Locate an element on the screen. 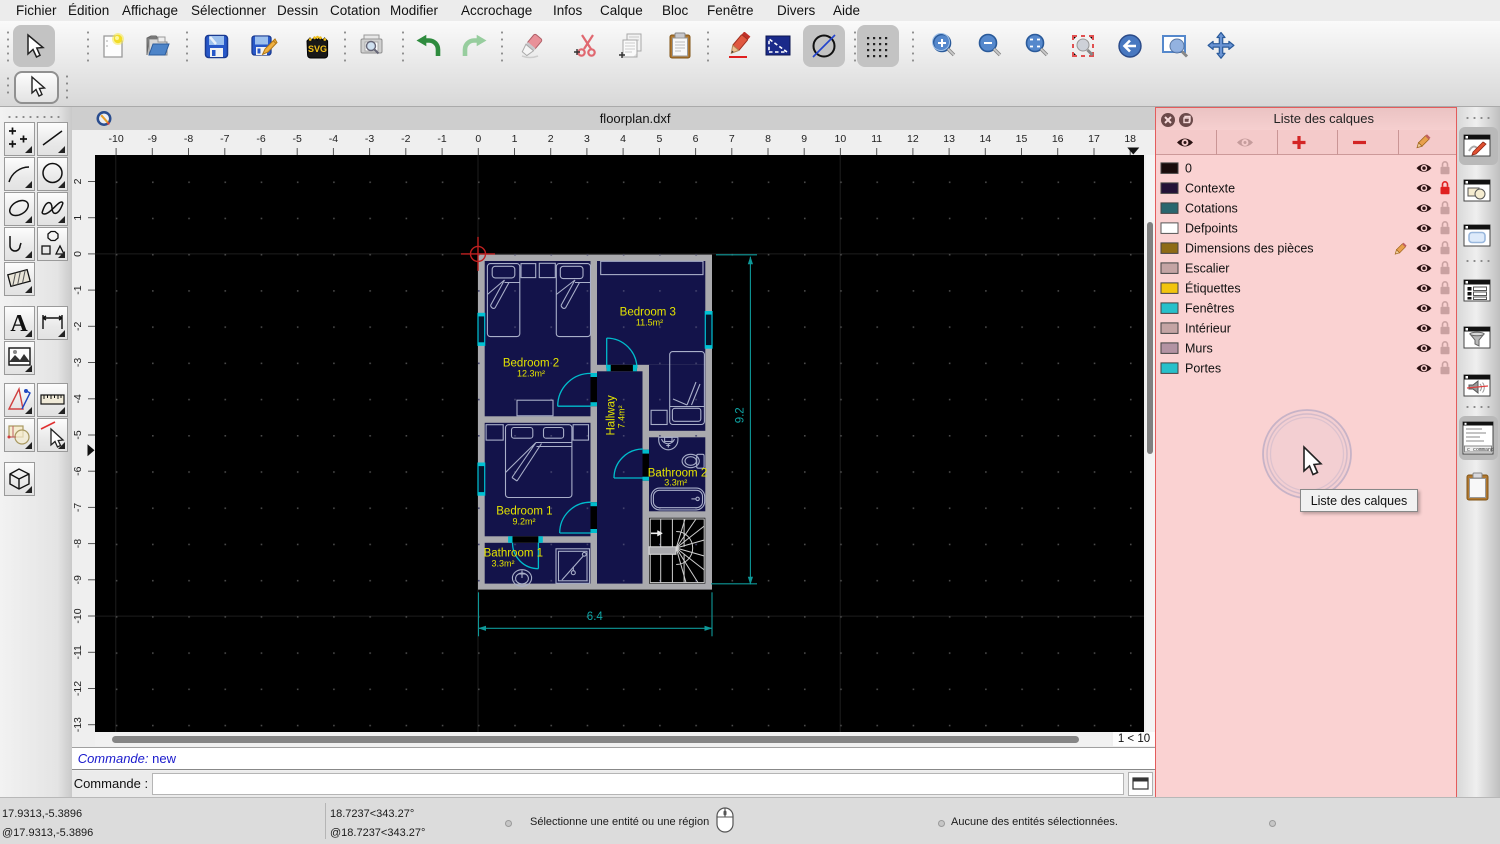  svg-text: Intérieur is located at coordinates (1208, 328).